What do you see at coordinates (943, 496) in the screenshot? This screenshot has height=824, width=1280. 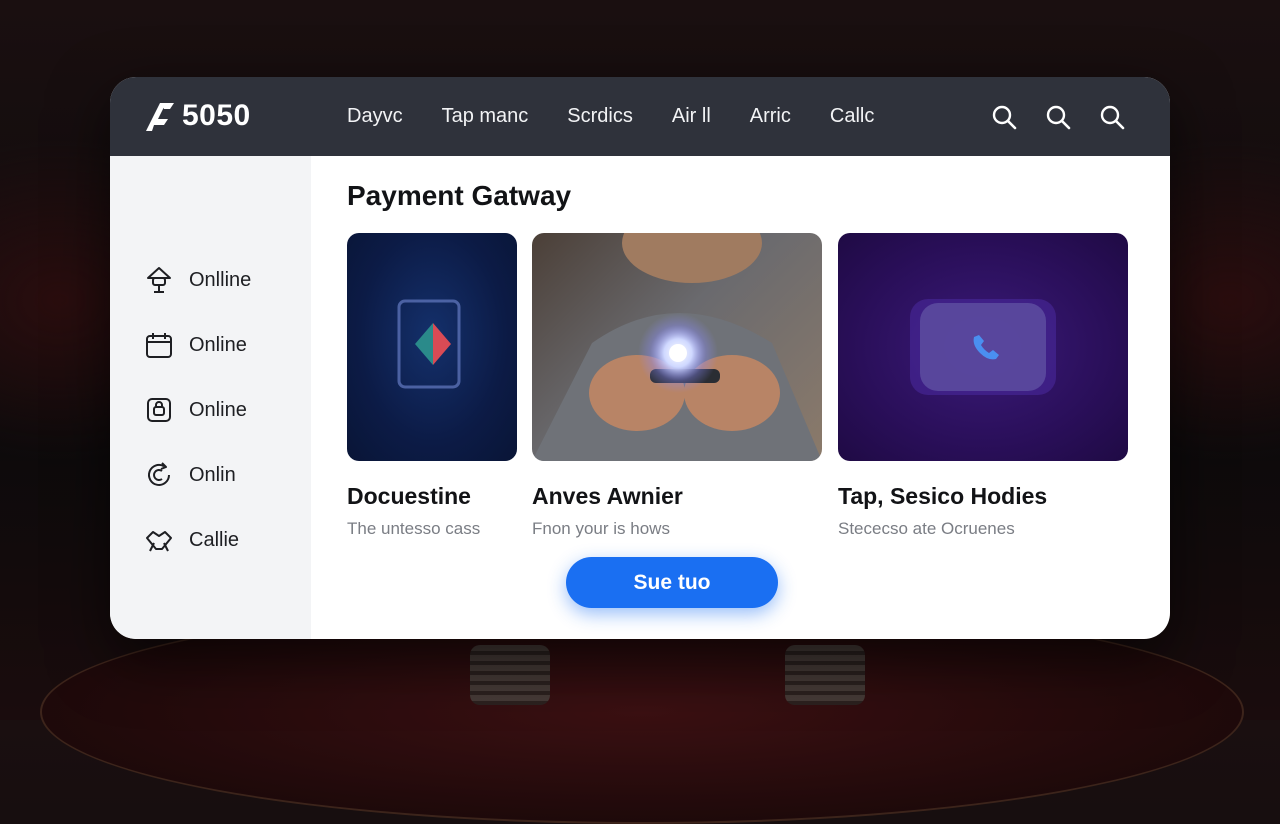 I see `card-title: Tap, Sesico Hodies` at bounding box center [943, 496].